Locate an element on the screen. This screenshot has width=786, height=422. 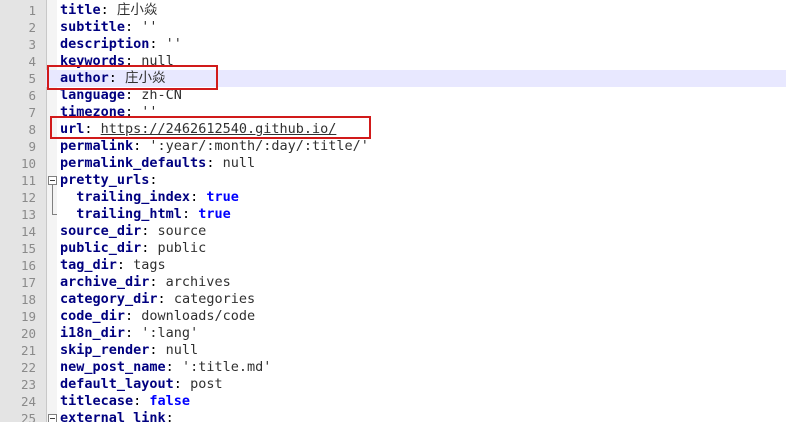
code-text: permalink_defaults: null is located at coordinates (157, 163).